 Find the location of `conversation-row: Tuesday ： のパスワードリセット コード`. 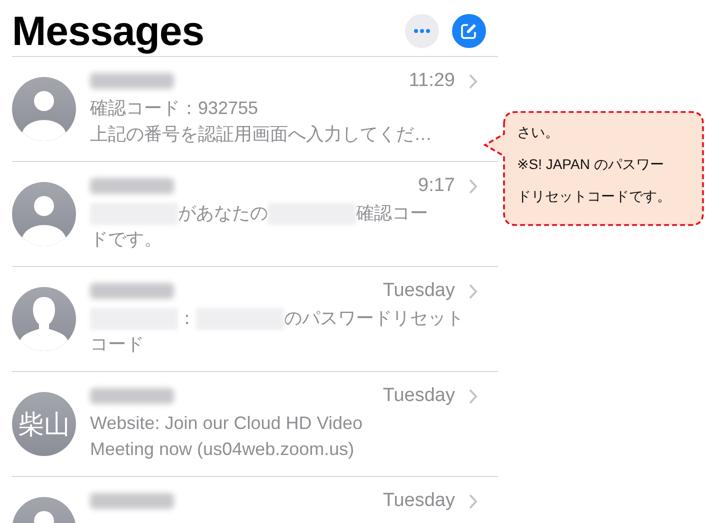

conversation-row: Tuesday ： のパスワードリセット コード is located at coordinates (255, 318).